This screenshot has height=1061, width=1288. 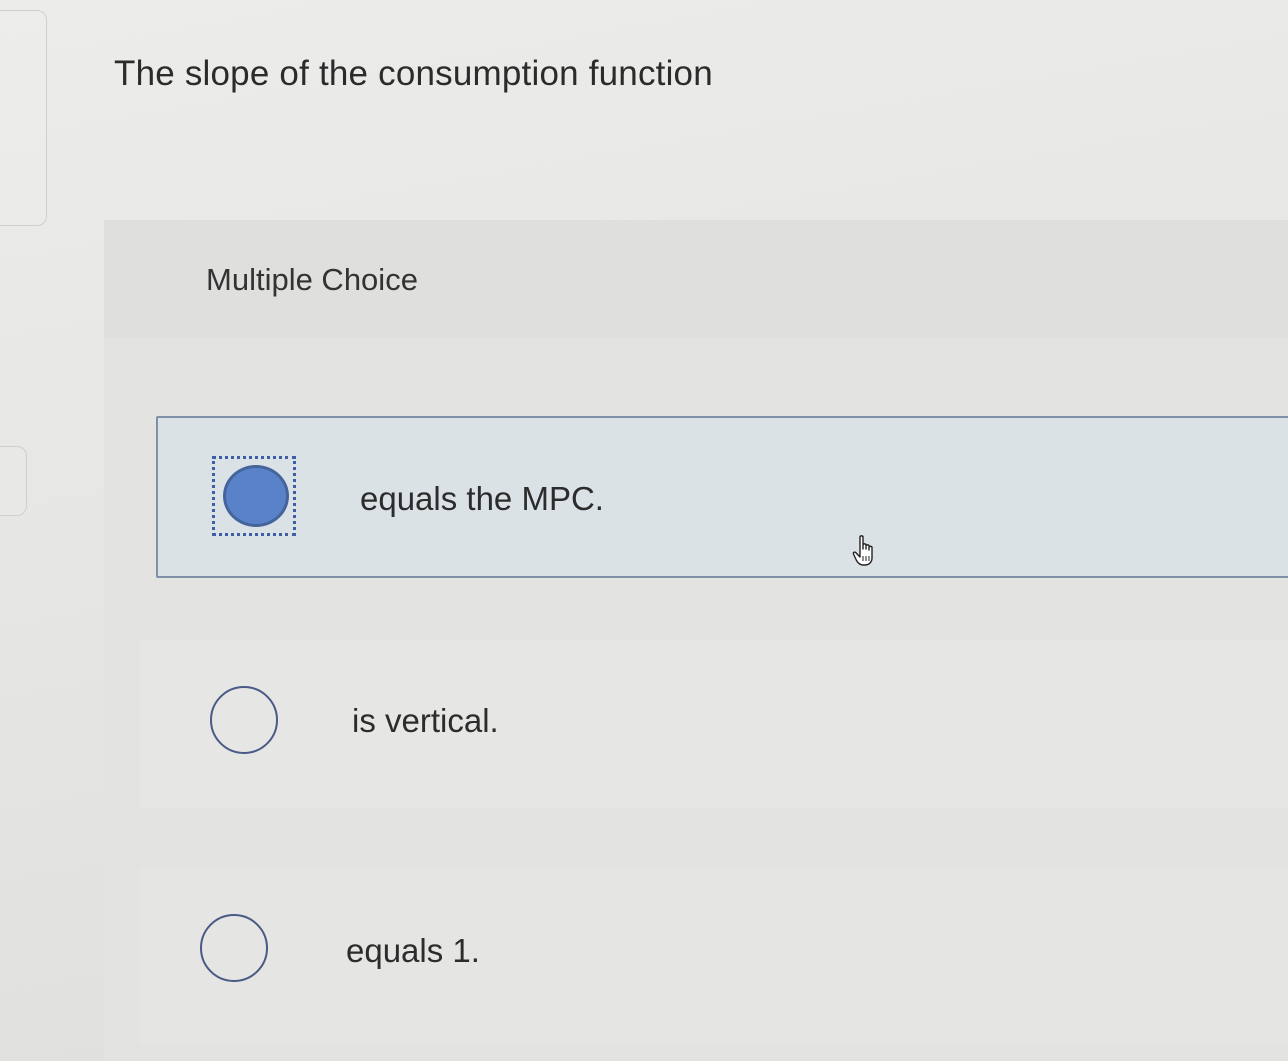 What do you see at coordinates (696, 279) in the screenshot?
I see `panel-header: Multiple Choice` at bounding box center [696, 279].